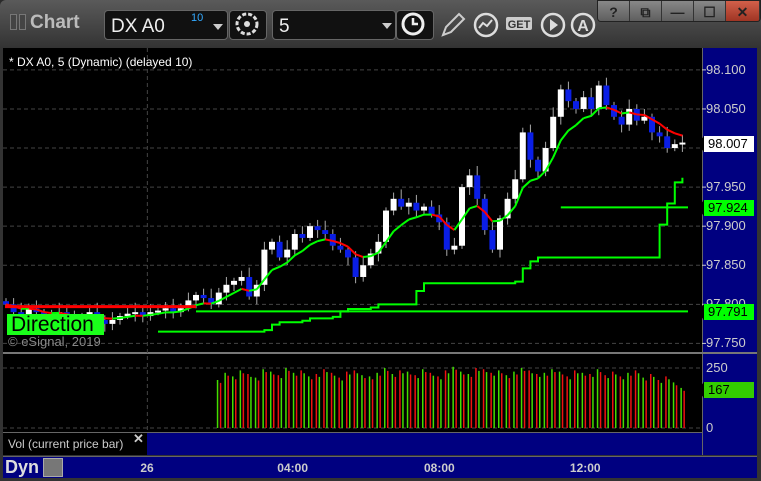  Describe the element at coordinates (54, 341) in the screenshot. I see `watermark: © eSignal, 2019` at that location.